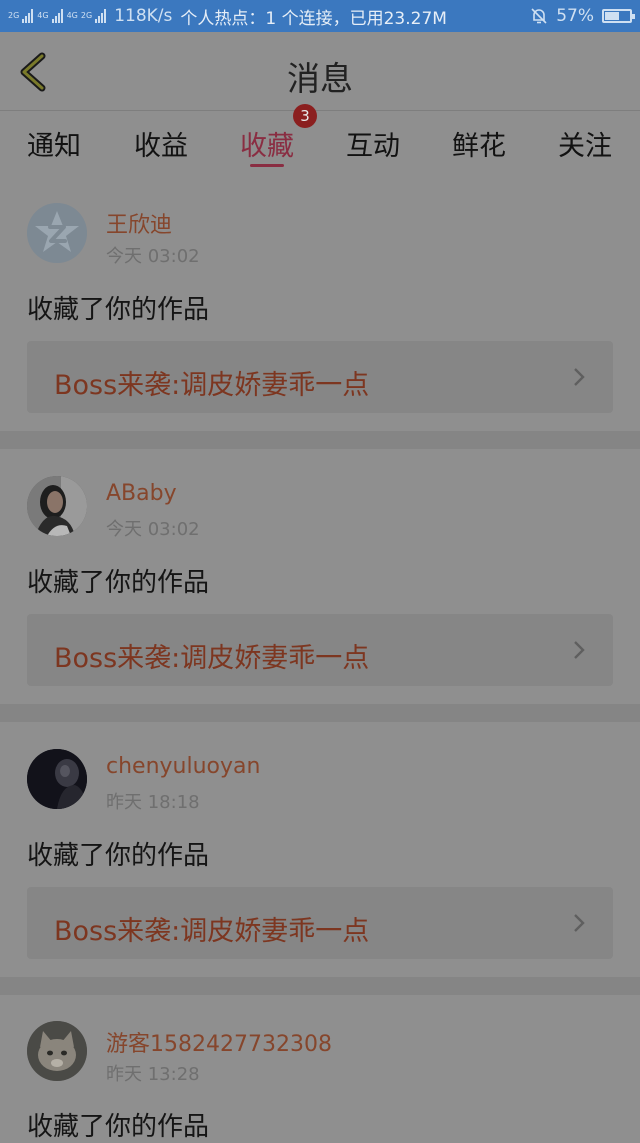  I want to click on star-logo-icon, so click(57, 233).